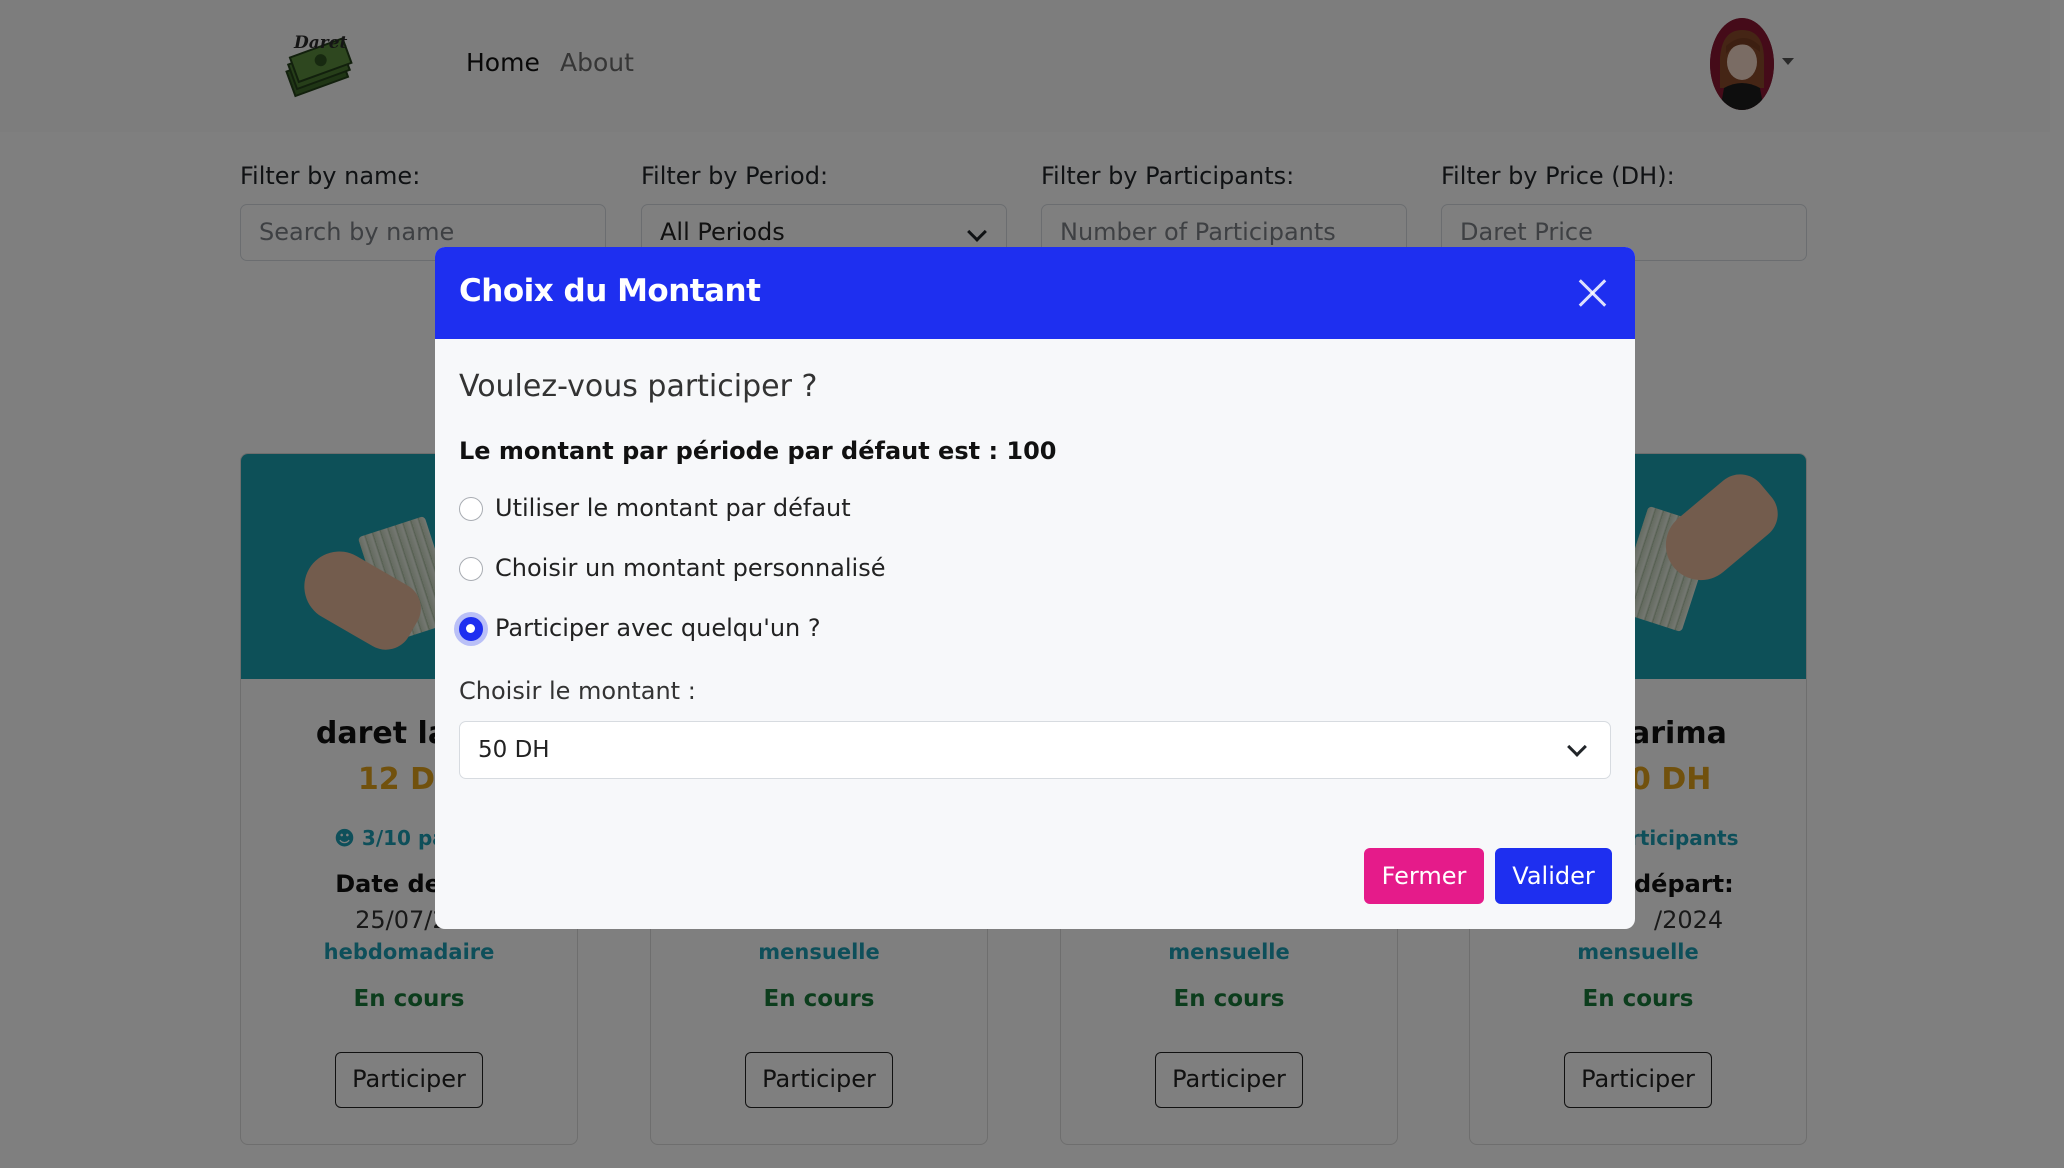 This screenshot has height=1168, width=2064. I want to click on radio-custom-amount, so click(471, 569).